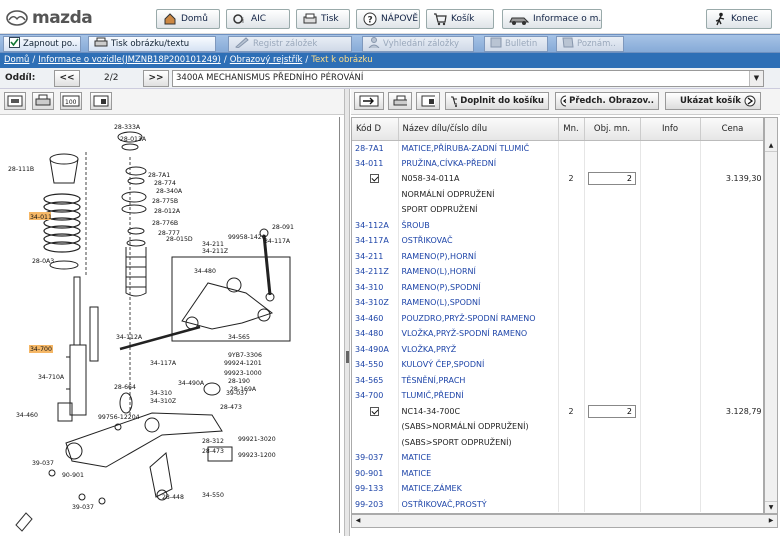 This screenshot has height=536, width=780. What do you see at coordinates (125, 387) in the screenshot?
I see `diagram-callout: 28-664` at bounding box center [125, 387].